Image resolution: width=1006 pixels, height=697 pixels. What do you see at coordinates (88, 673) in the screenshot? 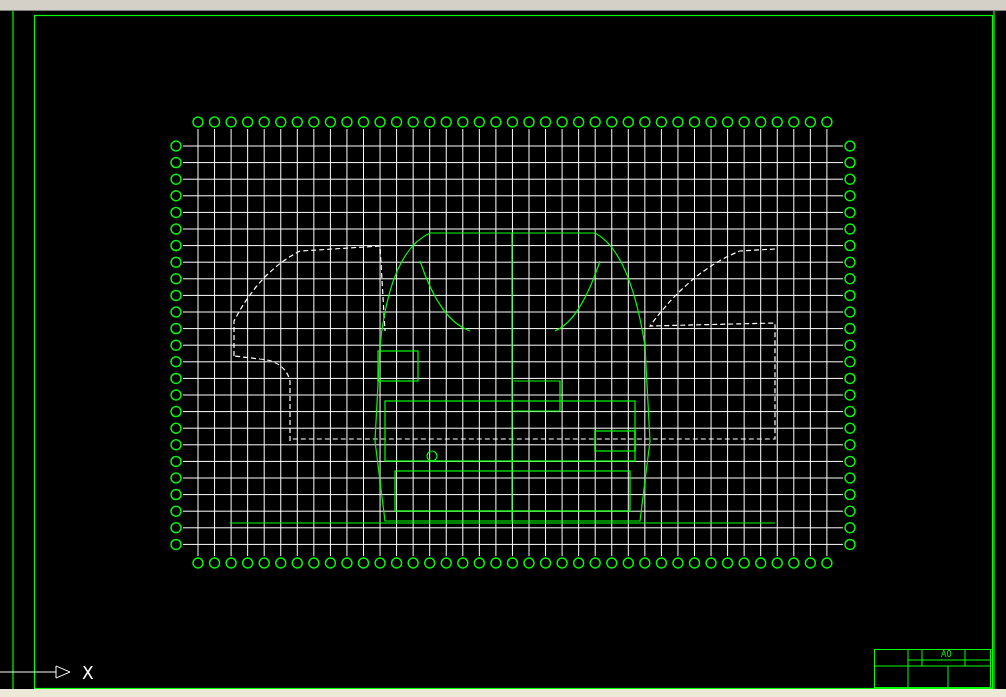
I see `x-axis-label: X` at bounding box center [88, 673].